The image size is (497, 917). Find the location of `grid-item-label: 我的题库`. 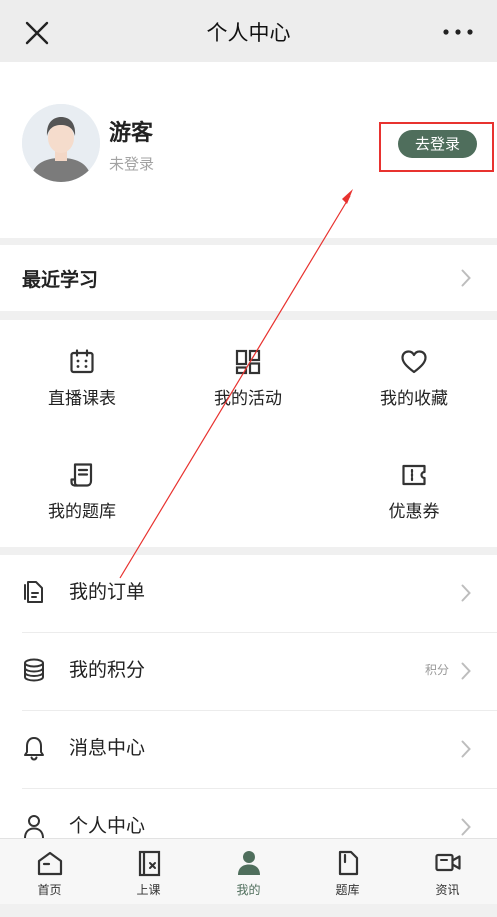

grid-item-label: 我的题库 is located at coordinates (82, 512).